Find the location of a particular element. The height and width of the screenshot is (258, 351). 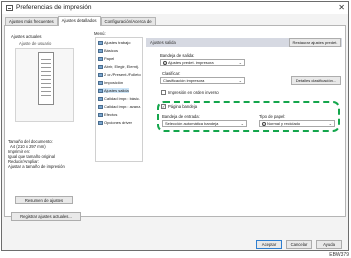

print-preview is located at coordinates (44, 85).